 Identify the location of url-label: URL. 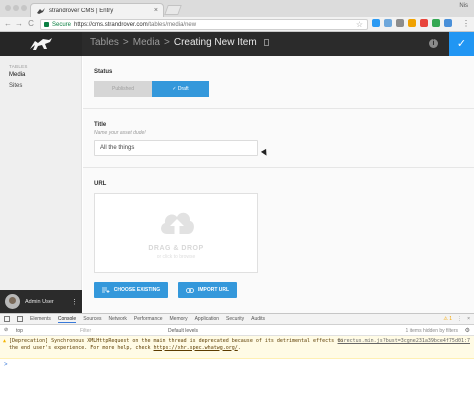
(100, 184).